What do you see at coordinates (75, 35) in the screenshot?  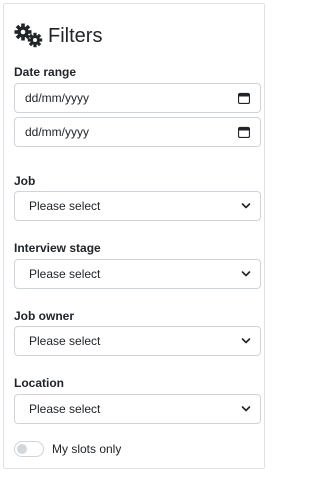 I see `page-title: Filters` at bounding box center [75, 35].